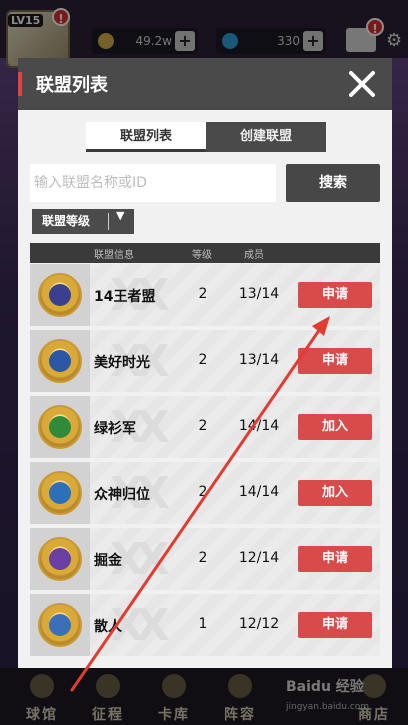  I want to click on alliance-level: 1, so click(203, 624).